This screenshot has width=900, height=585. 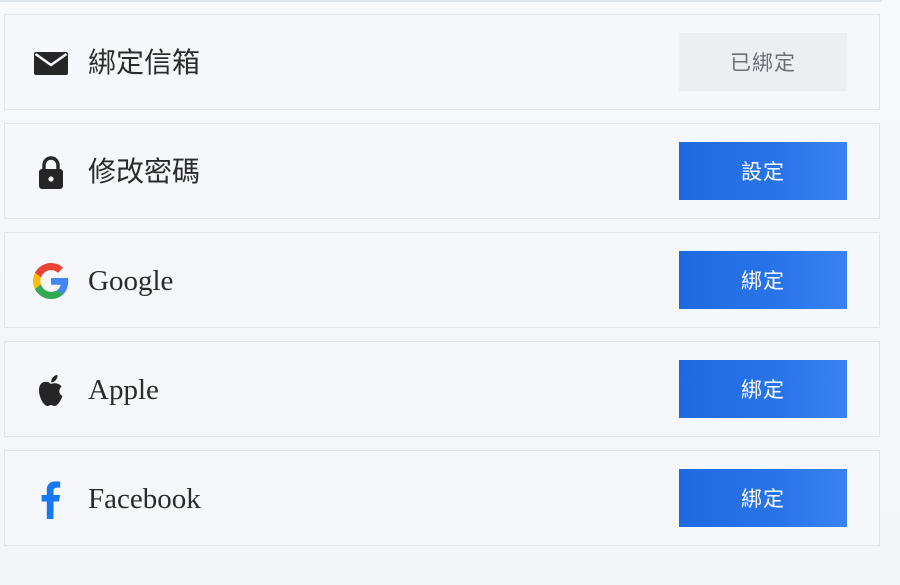 What do you see at coordinates (763, 62) in the screenshot?
I see `email-bound-button: 已綁定` at bounding box center [763, 62].